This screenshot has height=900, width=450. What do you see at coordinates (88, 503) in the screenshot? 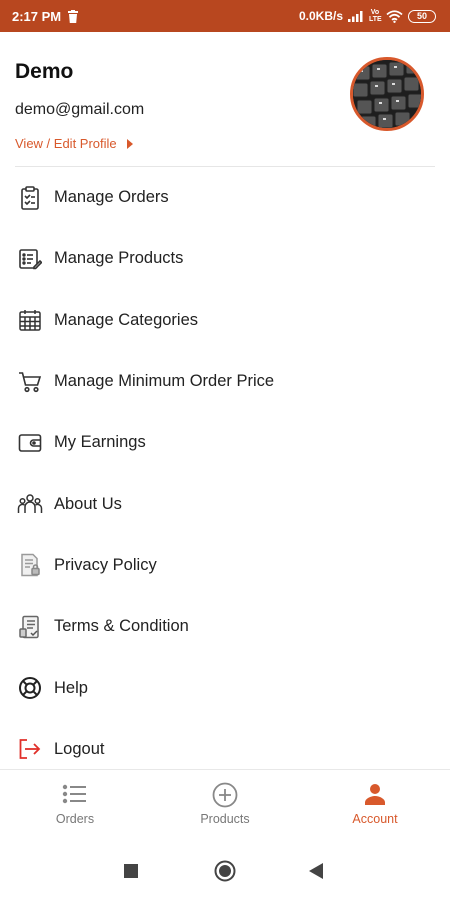
I see `menu-label: About Us` at bounding box center [88, 503].